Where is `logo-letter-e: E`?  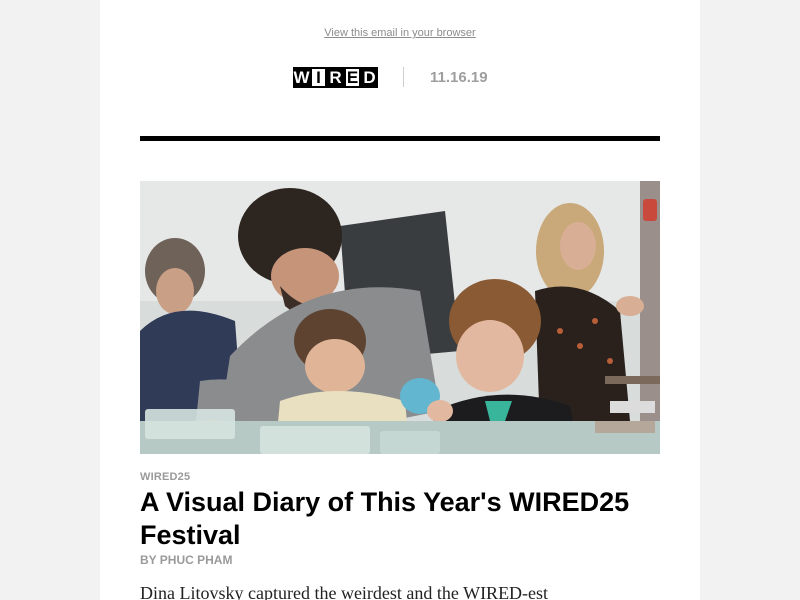
logo-letter-e: E is located at coordinates (352, 77).